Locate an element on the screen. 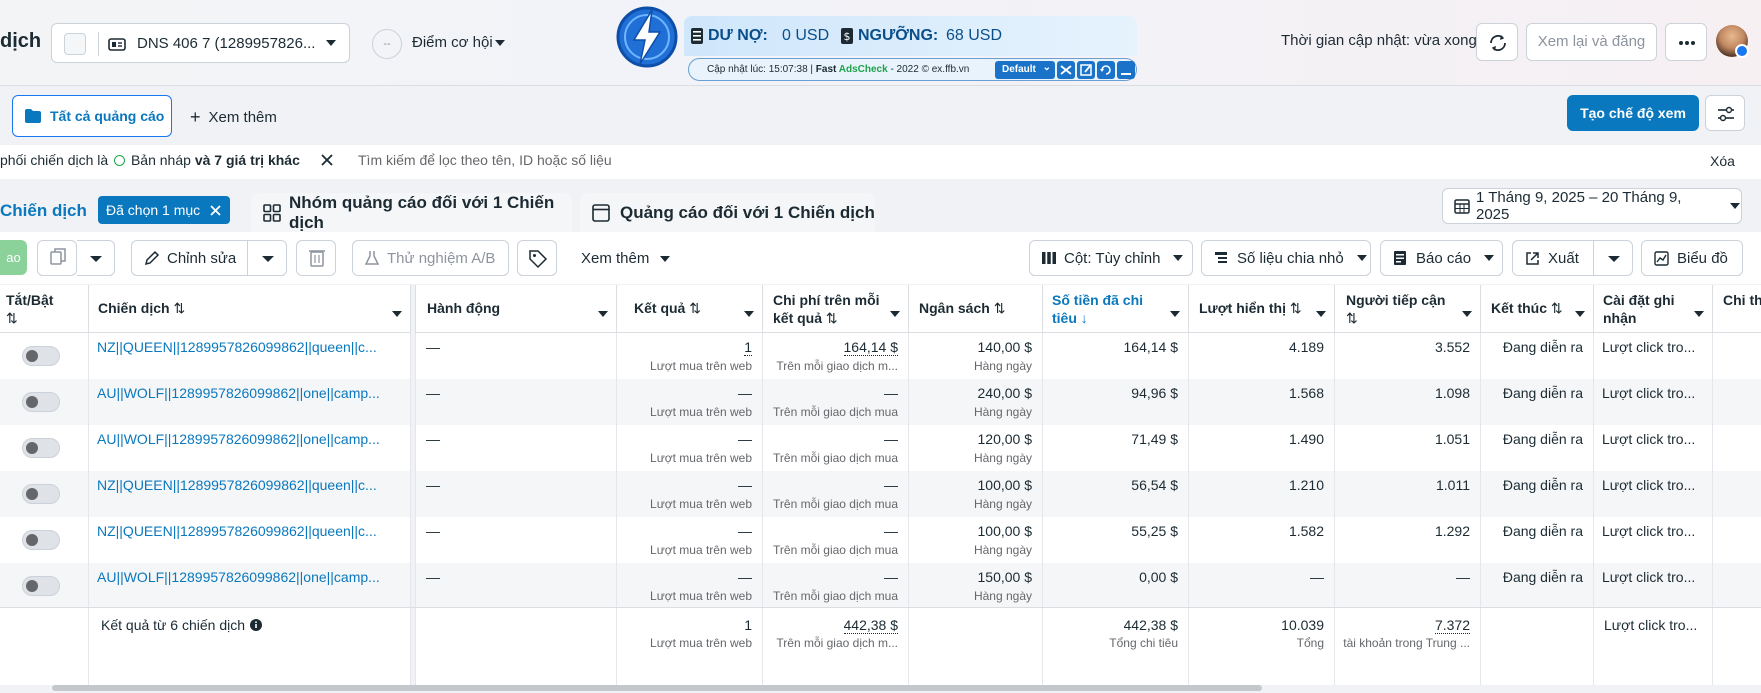 This screenshot has width=1761, height=693. review-publish-button: Xem lại và đăng is located at coordinates (1591, 42).